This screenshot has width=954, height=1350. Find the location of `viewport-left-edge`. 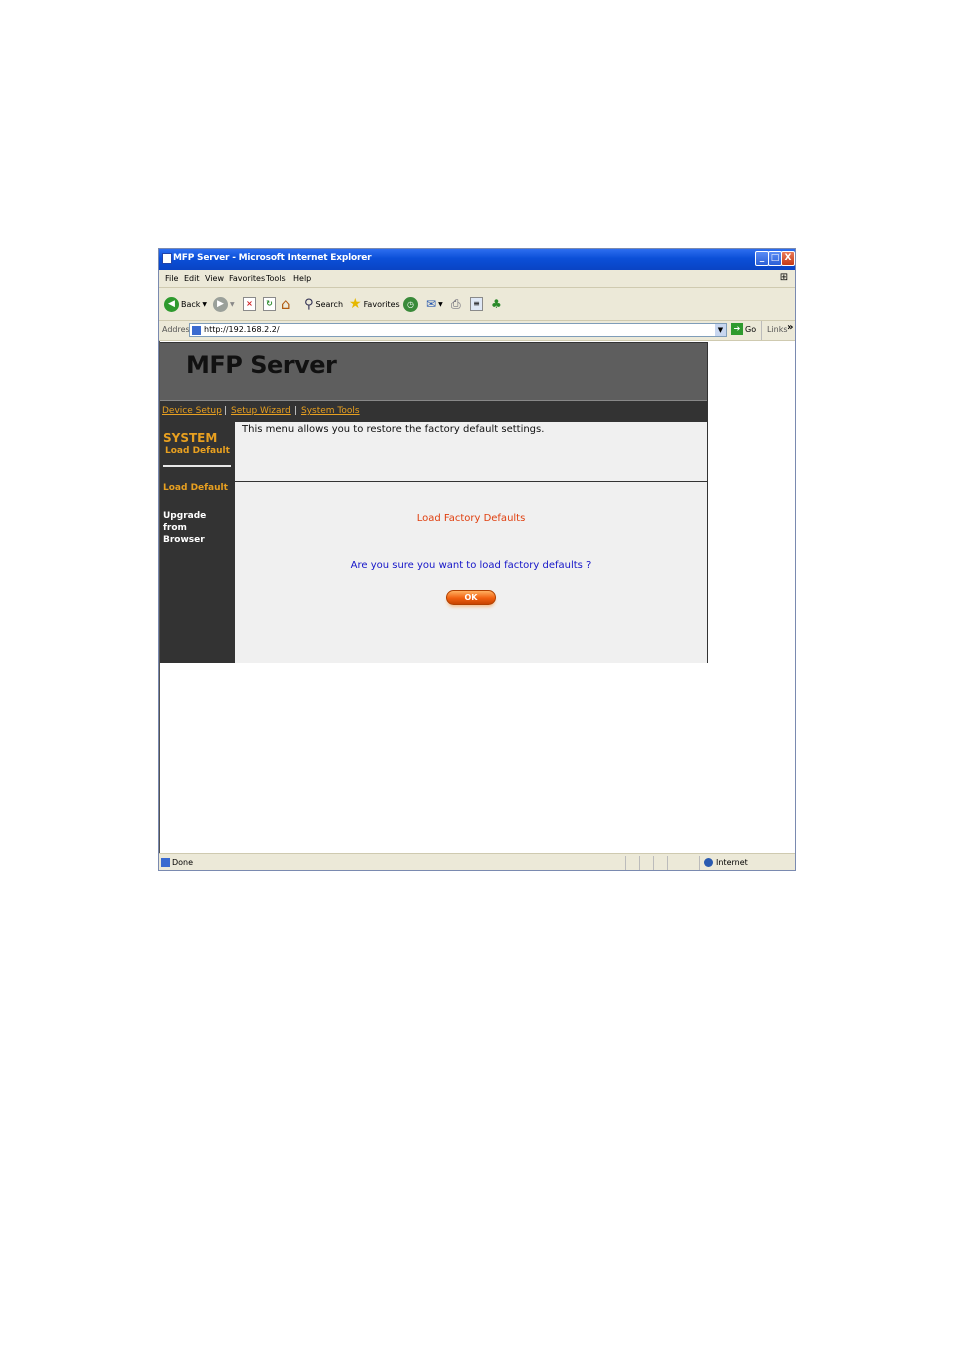

viewport-left-edge is located at coordinates (159, 597).